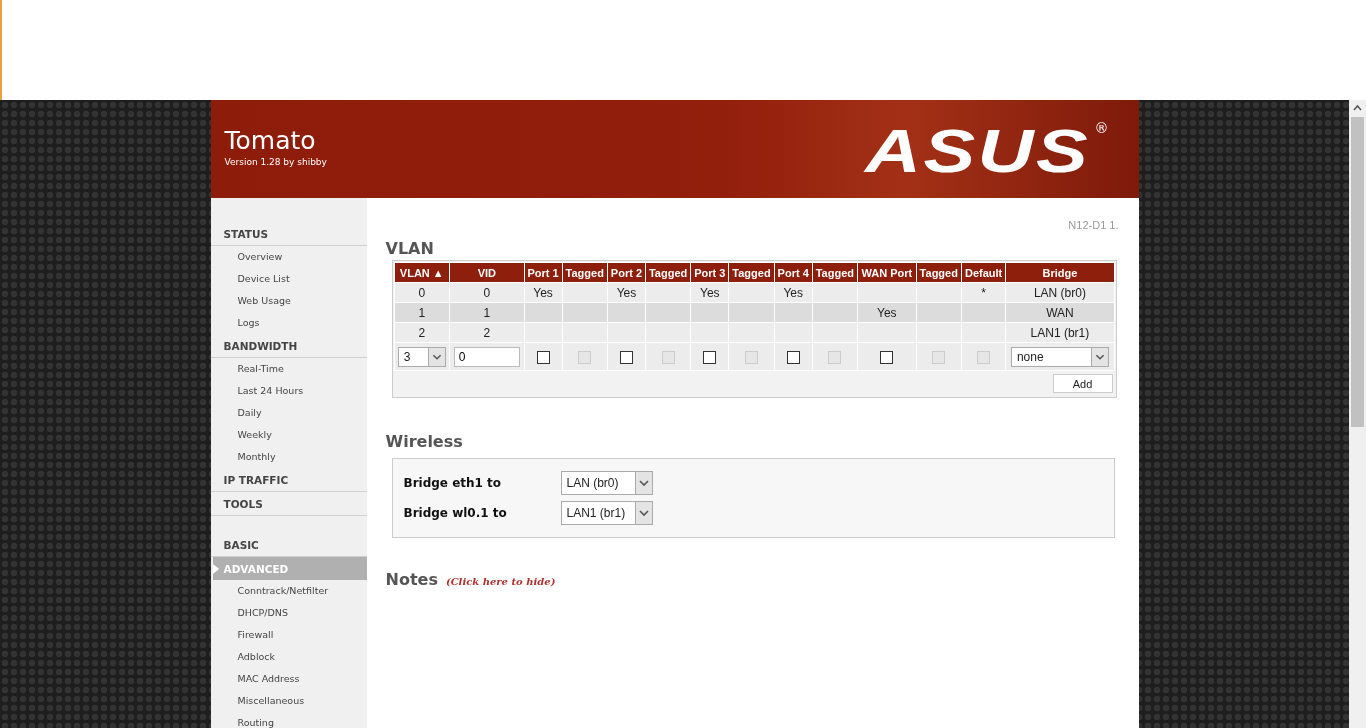 The width and height of the screenshot is (1366, 728). What do you see at coordinates (1060, 332) in the screenshot?
I see `table-cell: LAN1 (br1)` at bounding box center [1060, 332].